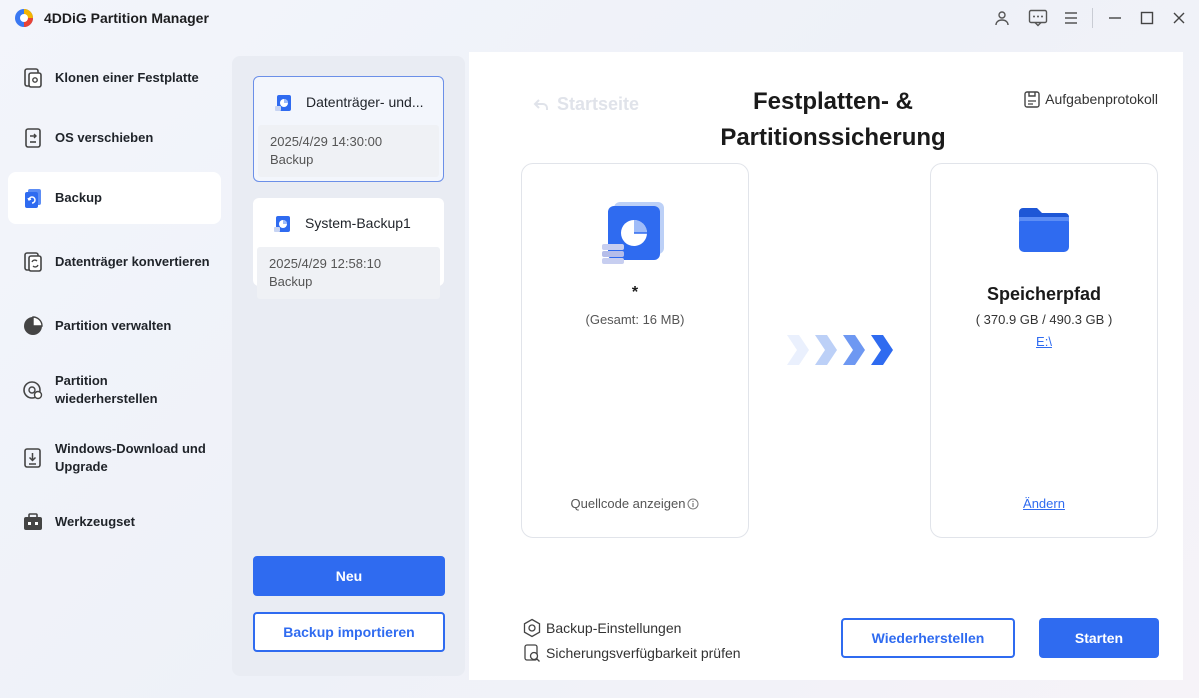  I want to click on restore-button: Wiederherstellen, so click(928, 638).